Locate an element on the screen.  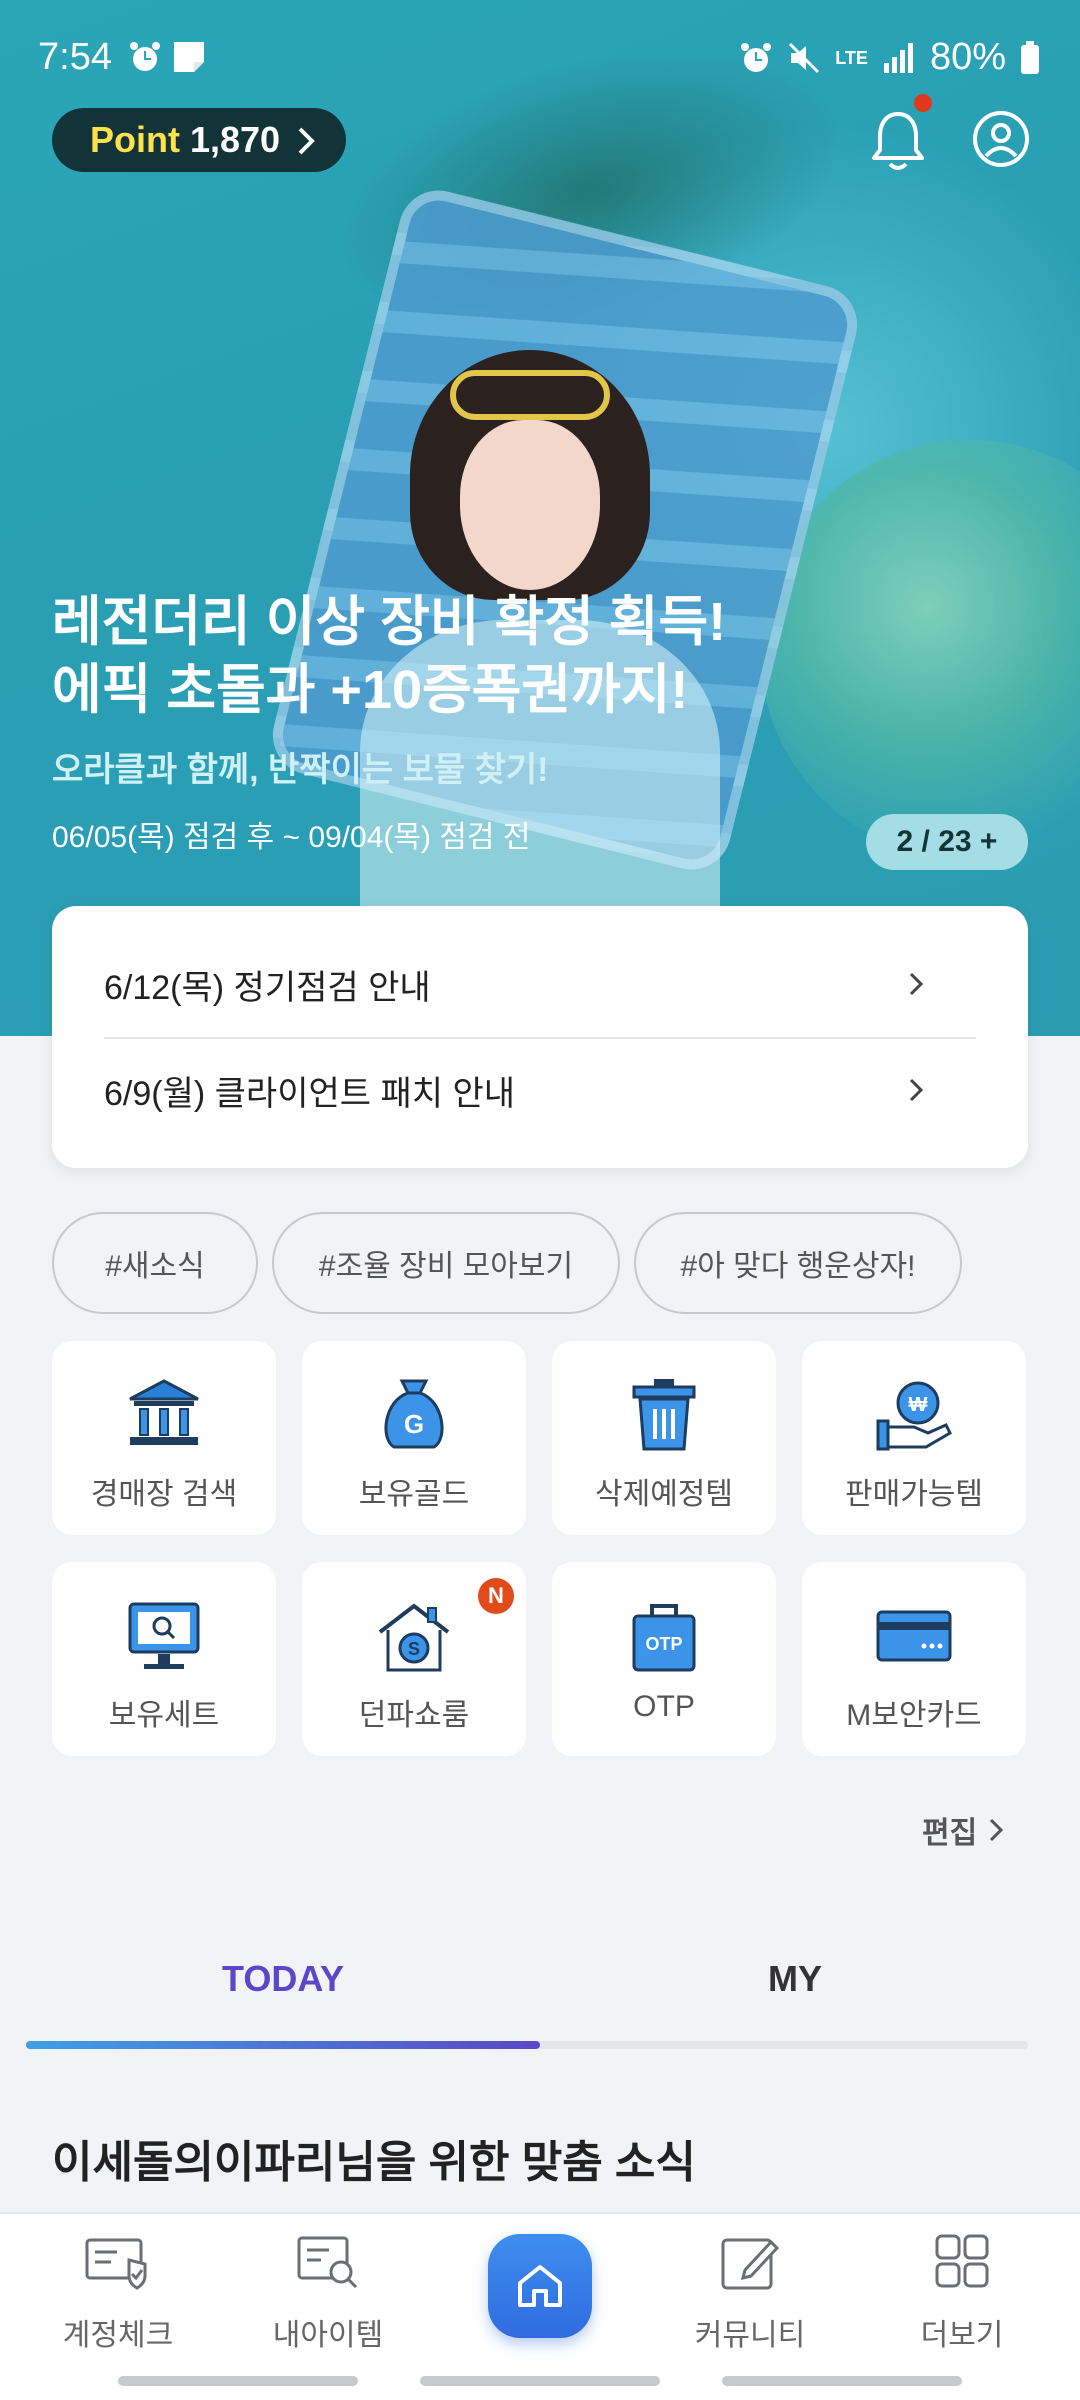
nav-home-button is located at coordinates (540, 2286).